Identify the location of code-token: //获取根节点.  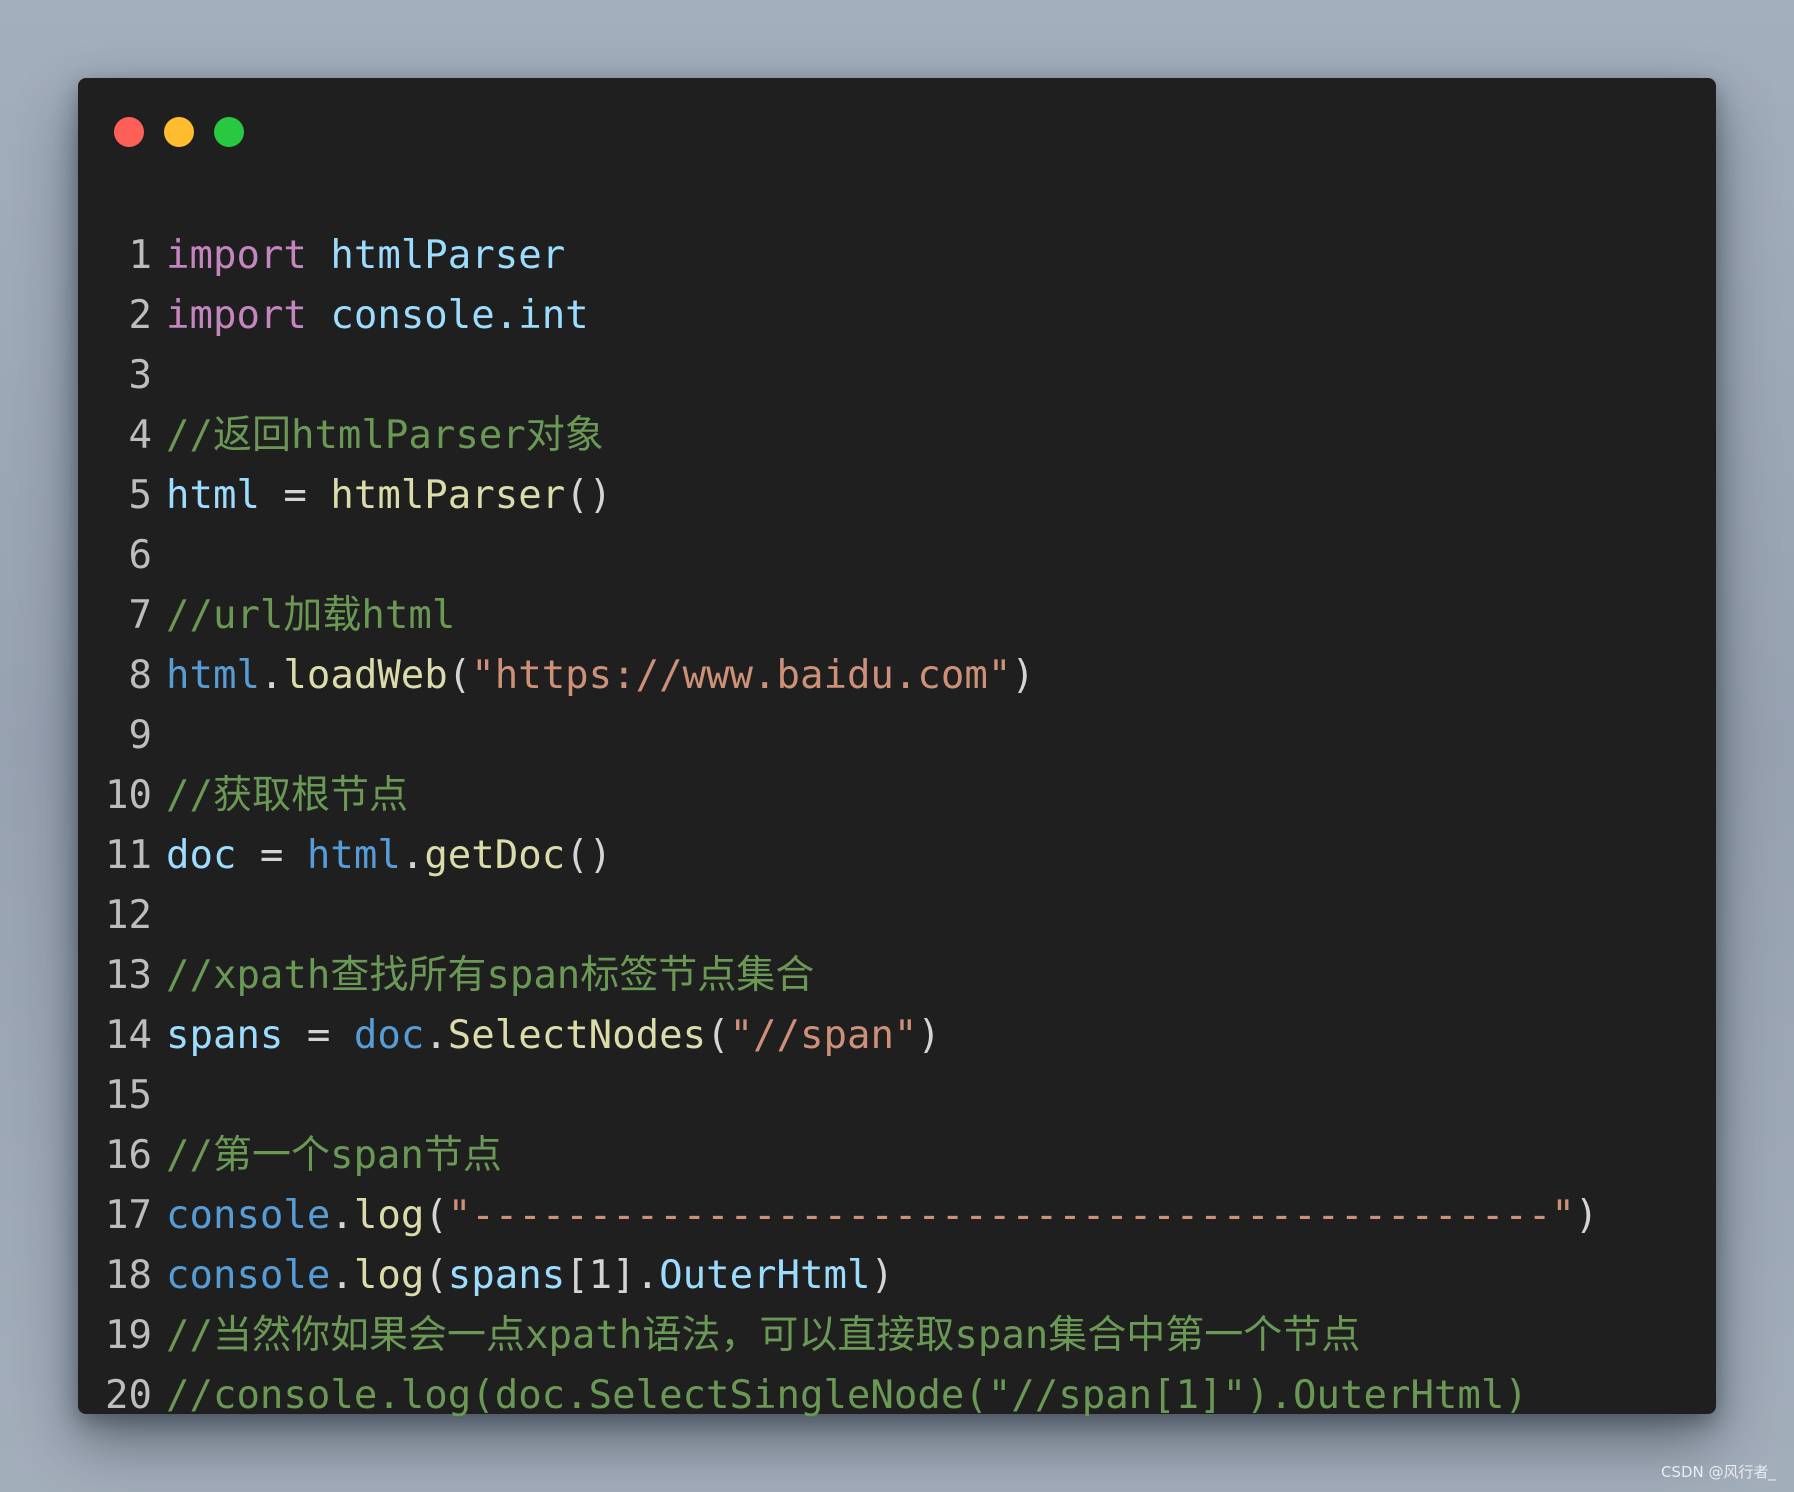
(287, 795).